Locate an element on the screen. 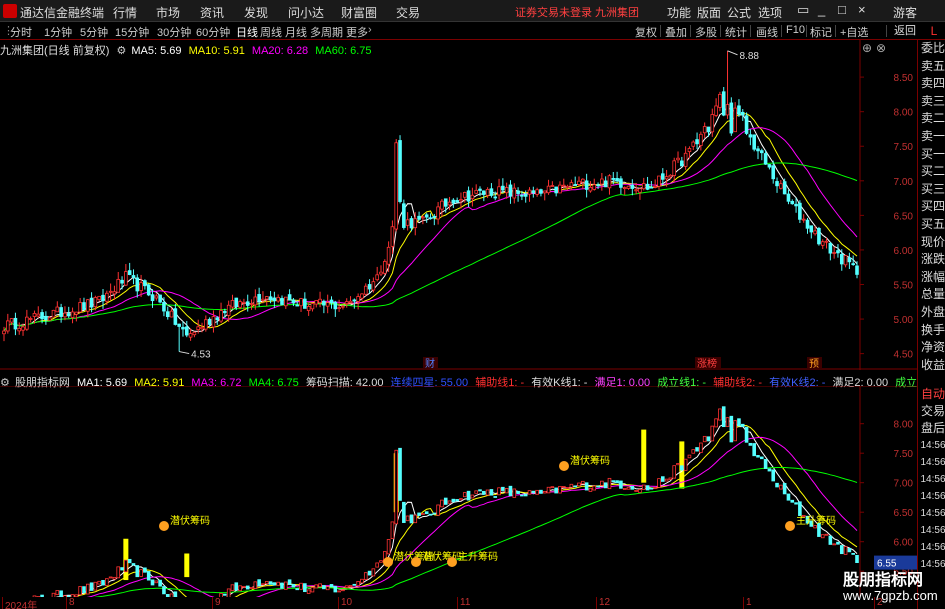 The width and height of the screenshot is (945, 609). side-tab: 盘后 is located at coordinates (932, 428).